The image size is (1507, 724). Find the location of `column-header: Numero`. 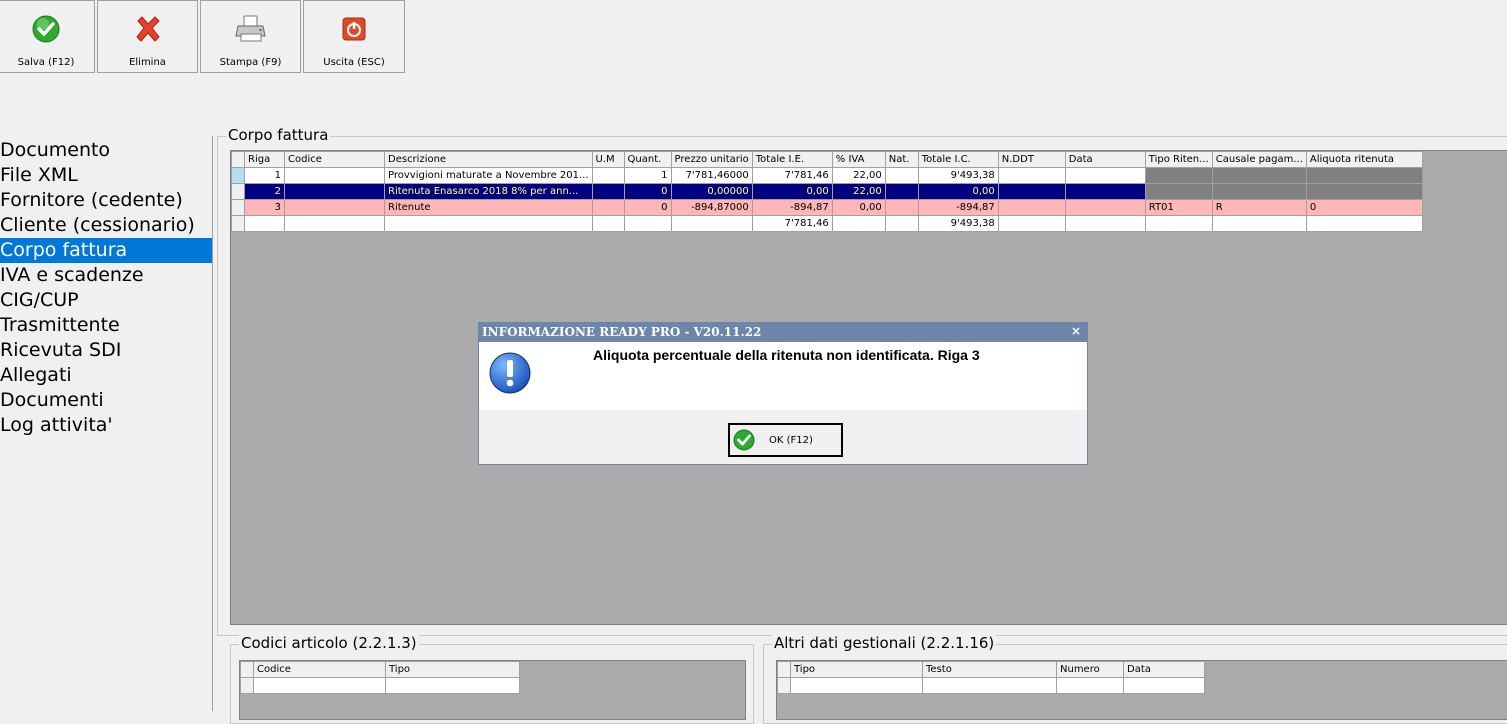

column-header: Numero is located at coordinates (1090, 669).